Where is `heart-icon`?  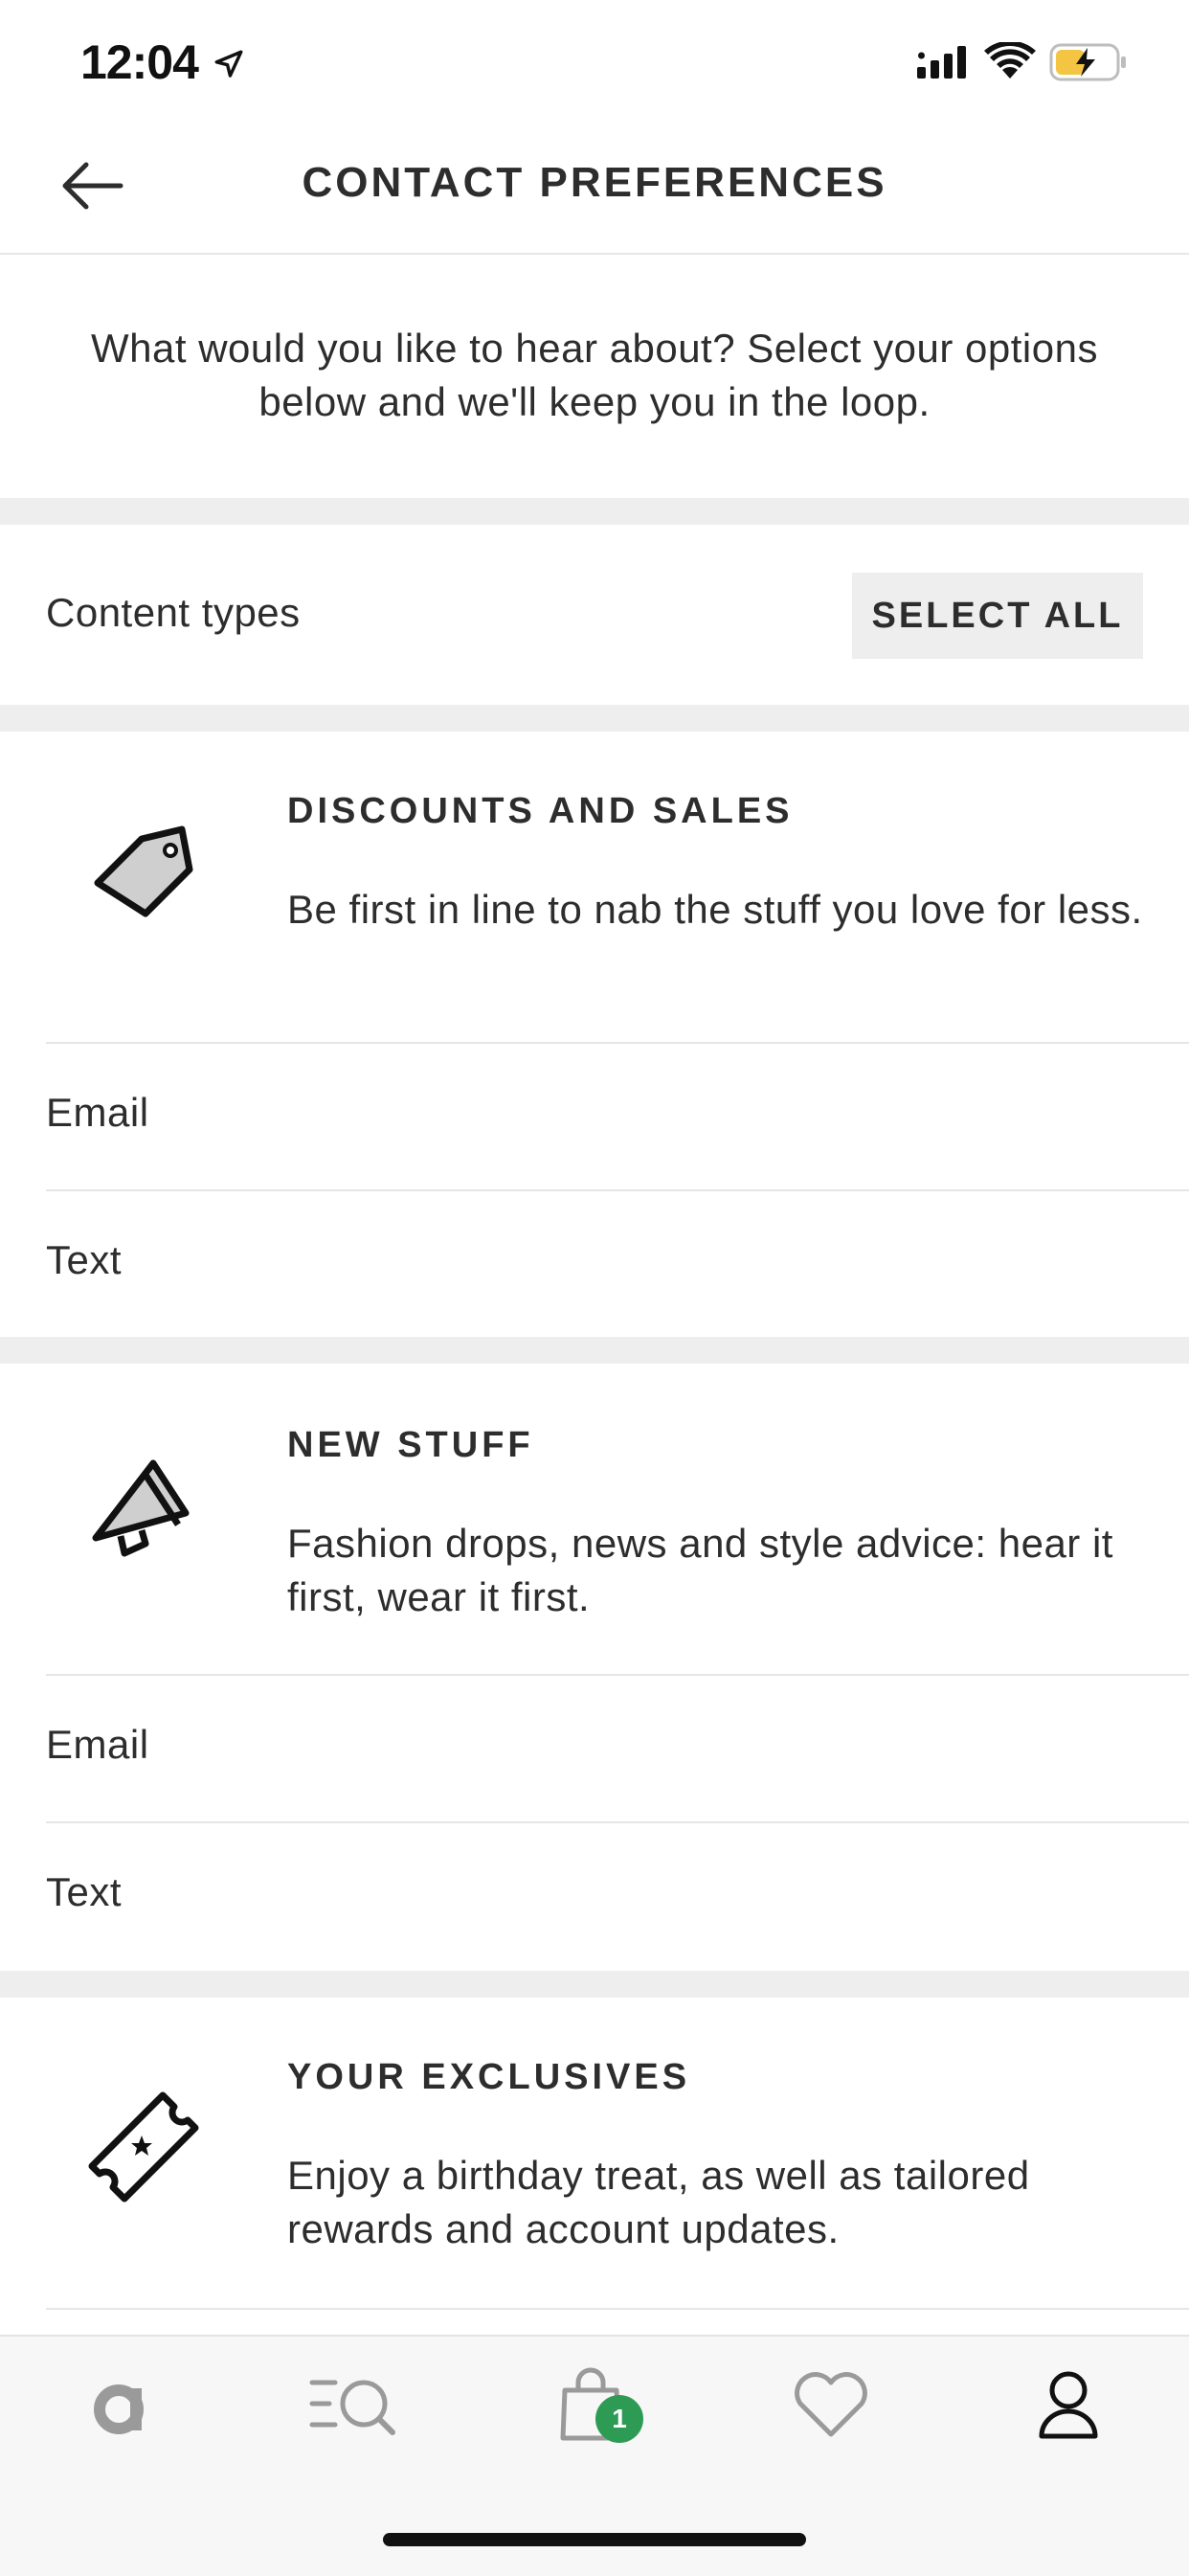 heart-icon is located at coordinates (831, 2403).